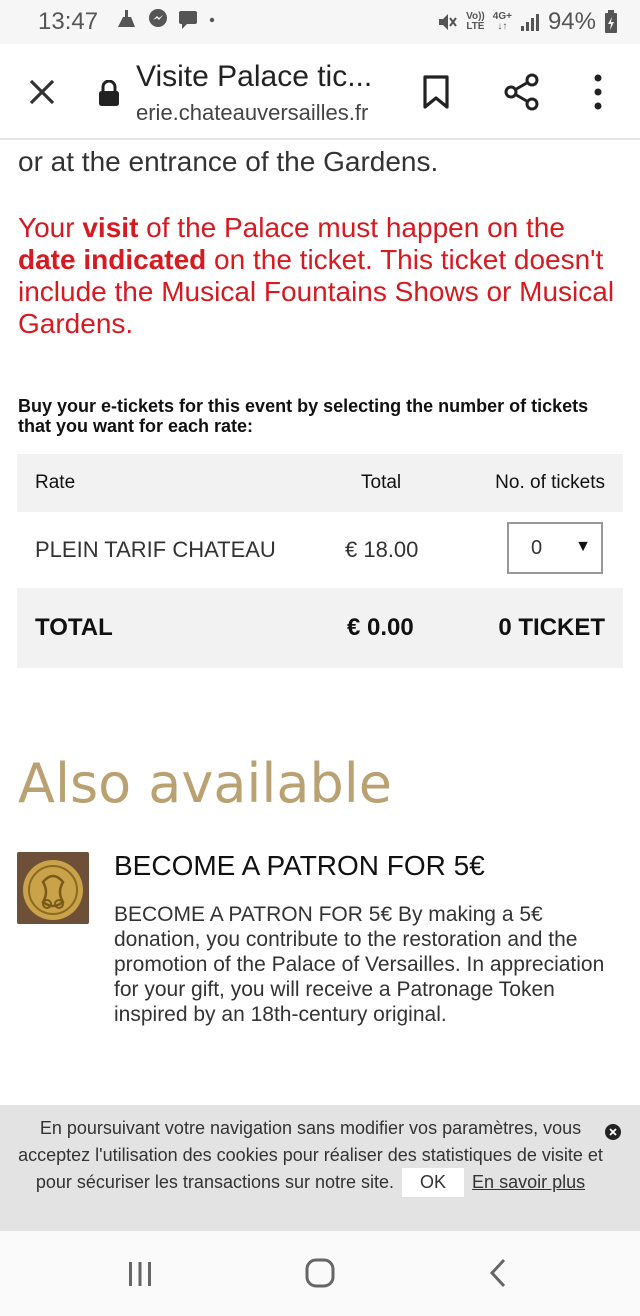  What do you see at coordinates (529, 22) in the screenshot?
I see `signal-icon` at bounding box center [529, 22].